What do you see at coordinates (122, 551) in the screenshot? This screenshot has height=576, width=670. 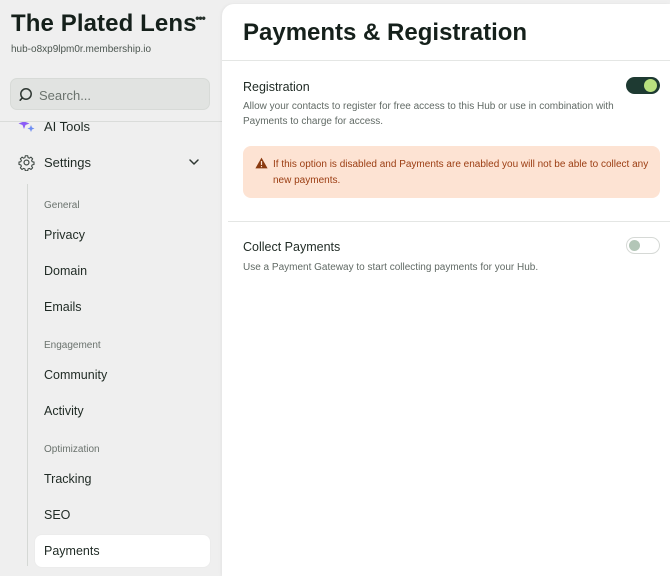 I see `sidebar-item-payments: Payments` at bounding box center [122, 551].